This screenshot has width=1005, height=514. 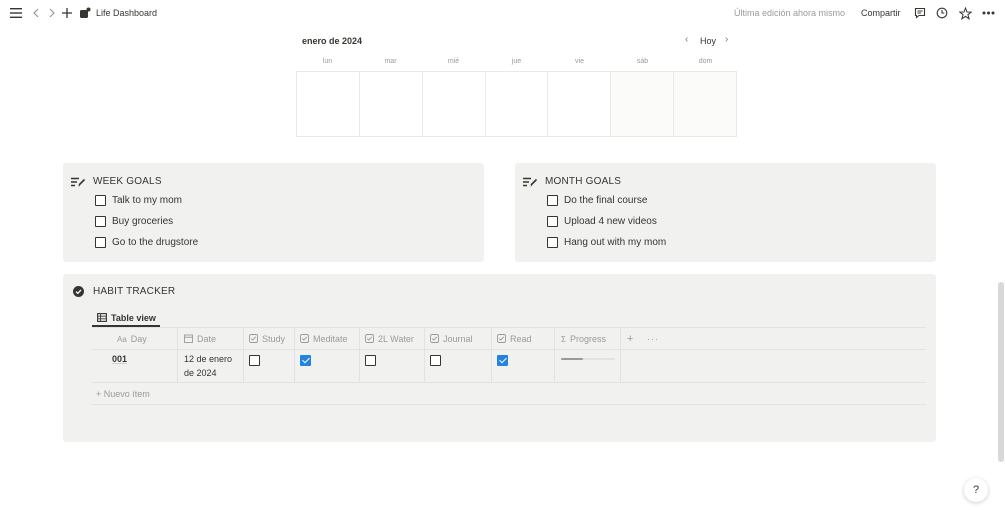 I want to click on add-column-button: +, so click(x=630, y=339).